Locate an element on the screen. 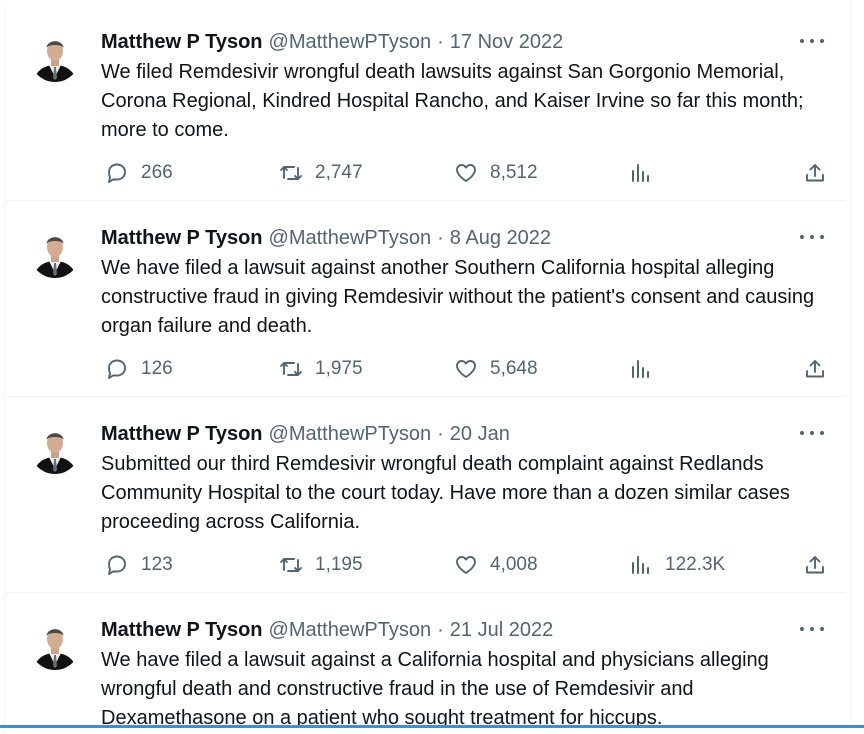 Image resolution: width=864 pixels, height=734 pixels. views-count: 122.3K is located at coordinates (695, 564).